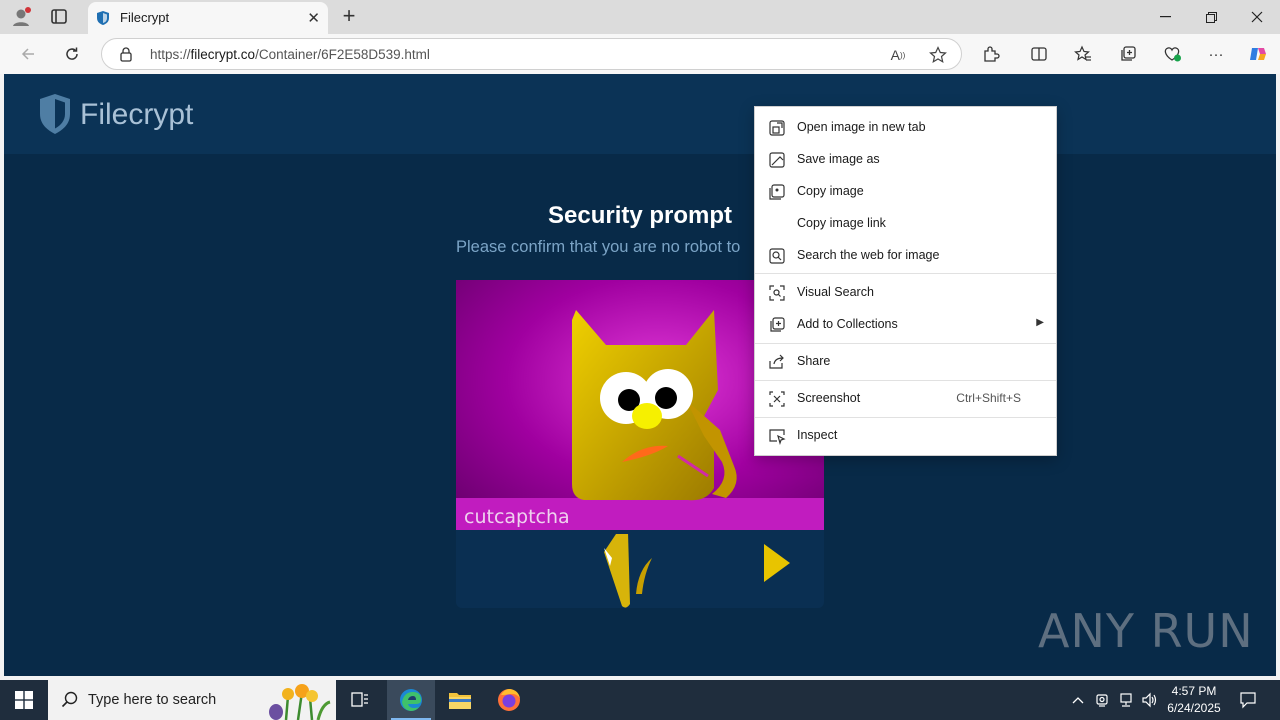 Image resolution: width=1280 pixels, height=720 pixels. Describe the element at coordinates (152, 700) in the screenshot. I see `search-placeholder: Type here to search` at that location.